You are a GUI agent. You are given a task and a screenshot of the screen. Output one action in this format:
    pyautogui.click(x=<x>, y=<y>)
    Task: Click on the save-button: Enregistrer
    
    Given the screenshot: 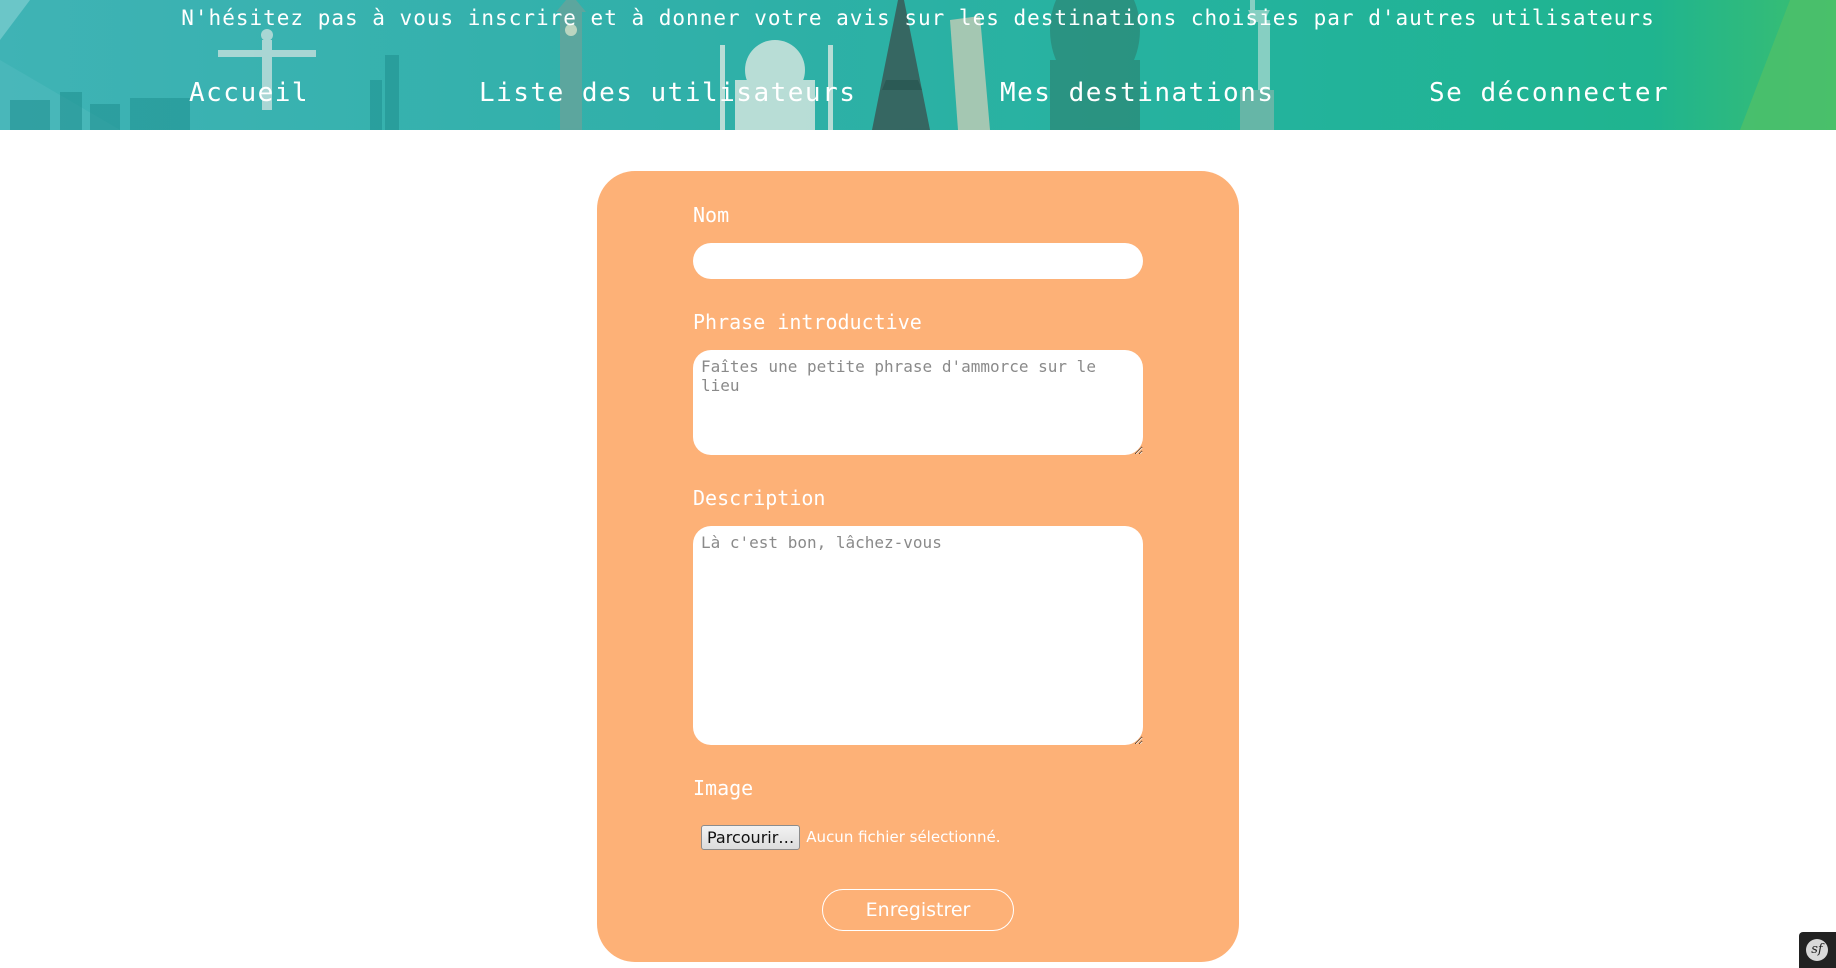 What is the action you would take?
    pyautogui.click(x=918, y=910)
    